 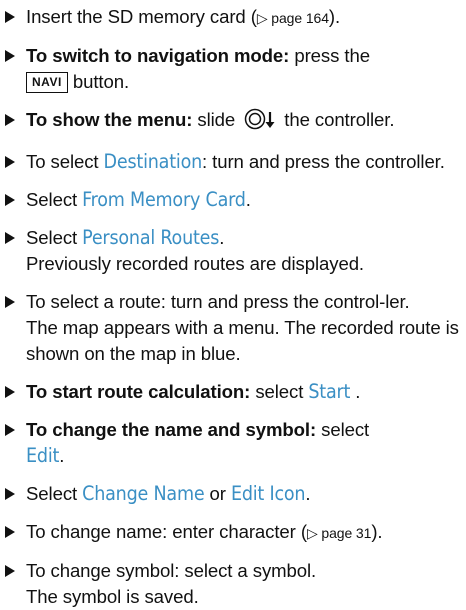 I want to click on step-insert-card: Insert the SD memory card (▷ page 164)., so click(x=232, y=17).